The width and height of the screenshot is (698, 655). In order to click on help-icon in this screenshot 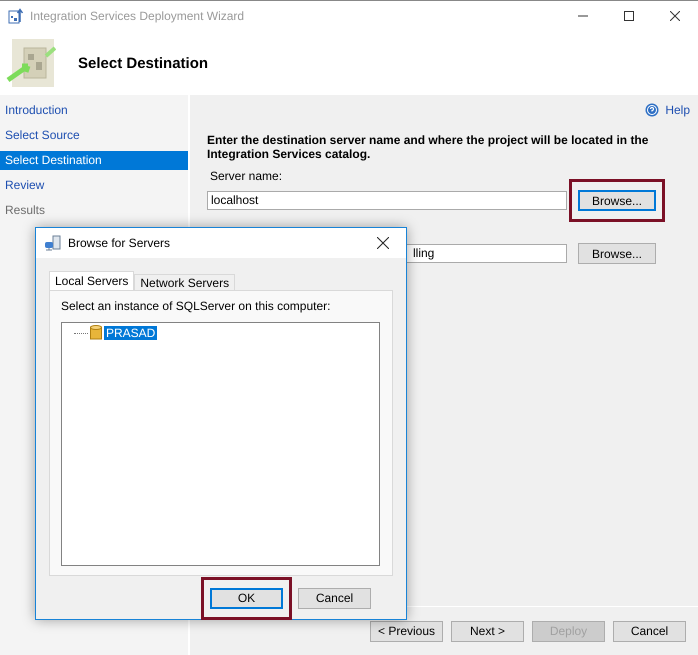, I will do `click(652, 110)`.